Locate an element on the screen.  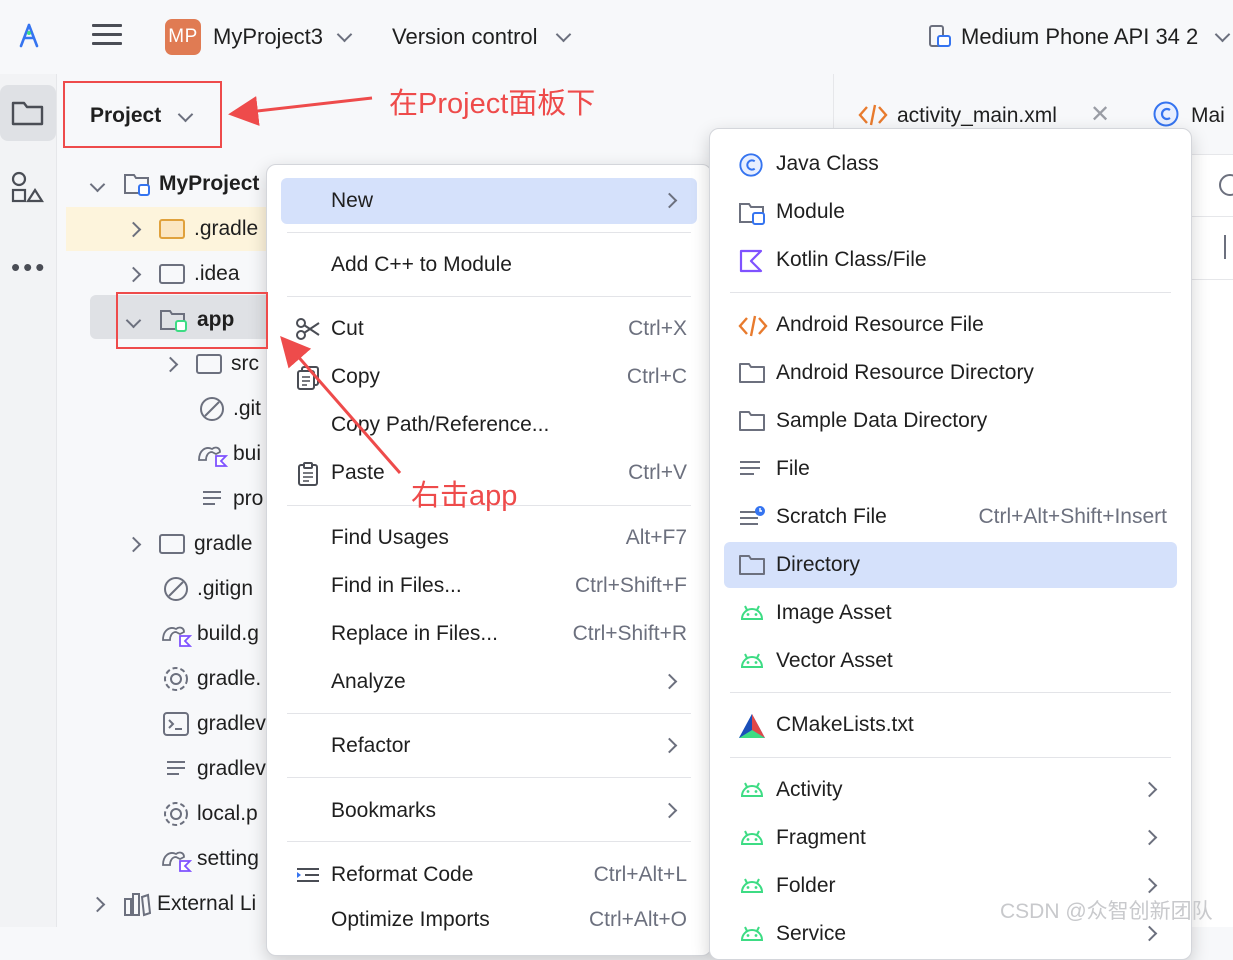
annotation-project-note: 在Project面板下 is located at coordinates (492, 104).